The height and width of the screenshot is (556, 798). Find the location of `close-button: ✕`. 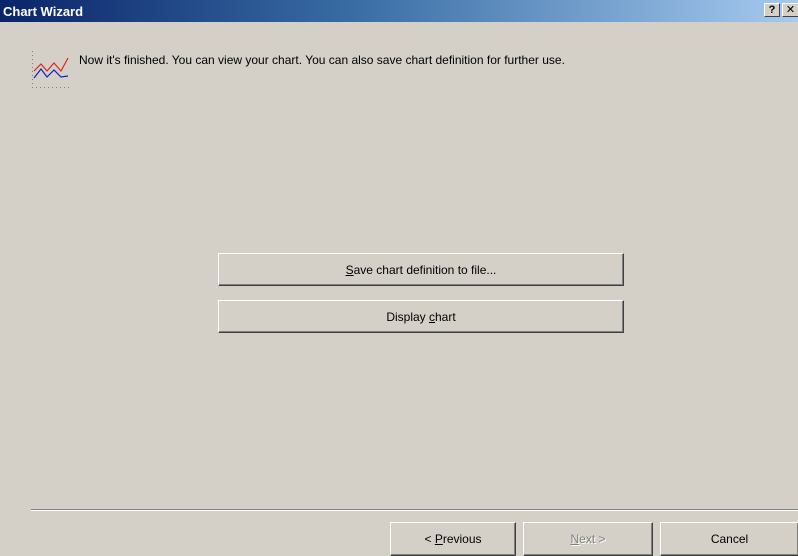

close-button: ✕ is located at coordinates (790, 10).